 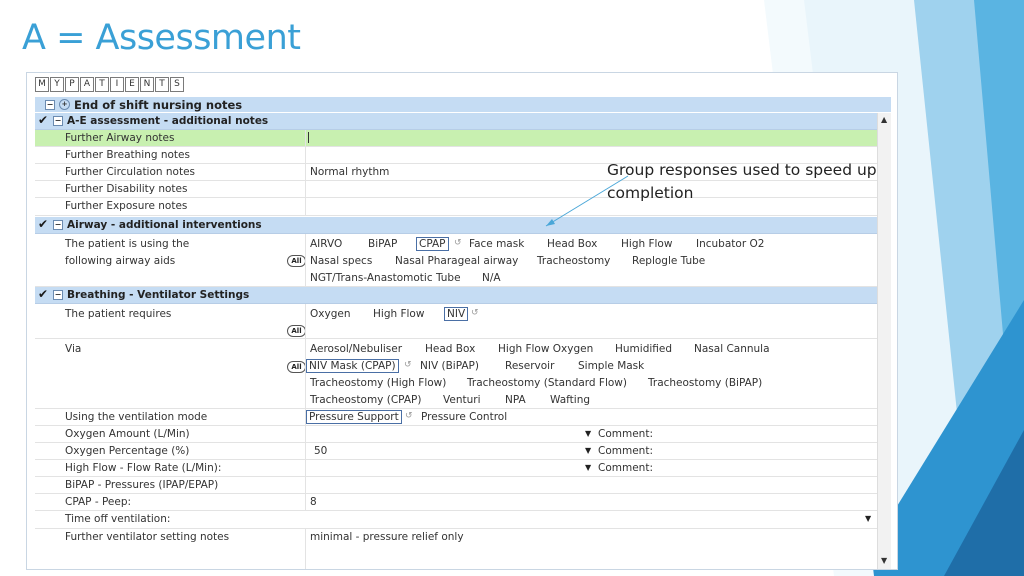 What do you see at coordinates (158, 104) in the screenshot?
I see `shift-notes-title: End of shift nursing notes` at bounding box center [158, 104].